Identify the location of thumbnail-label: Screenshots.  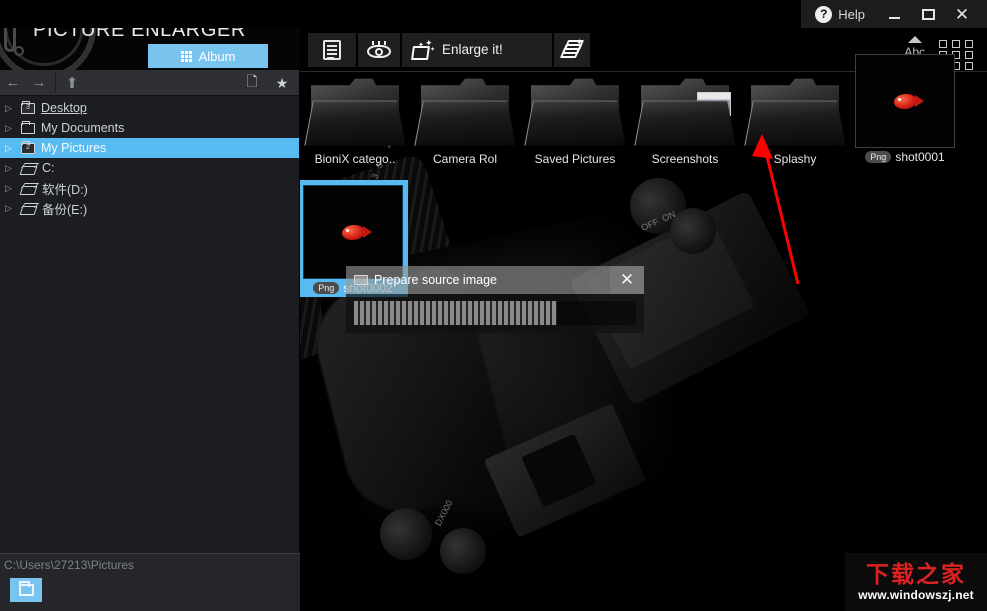
(685, 159).